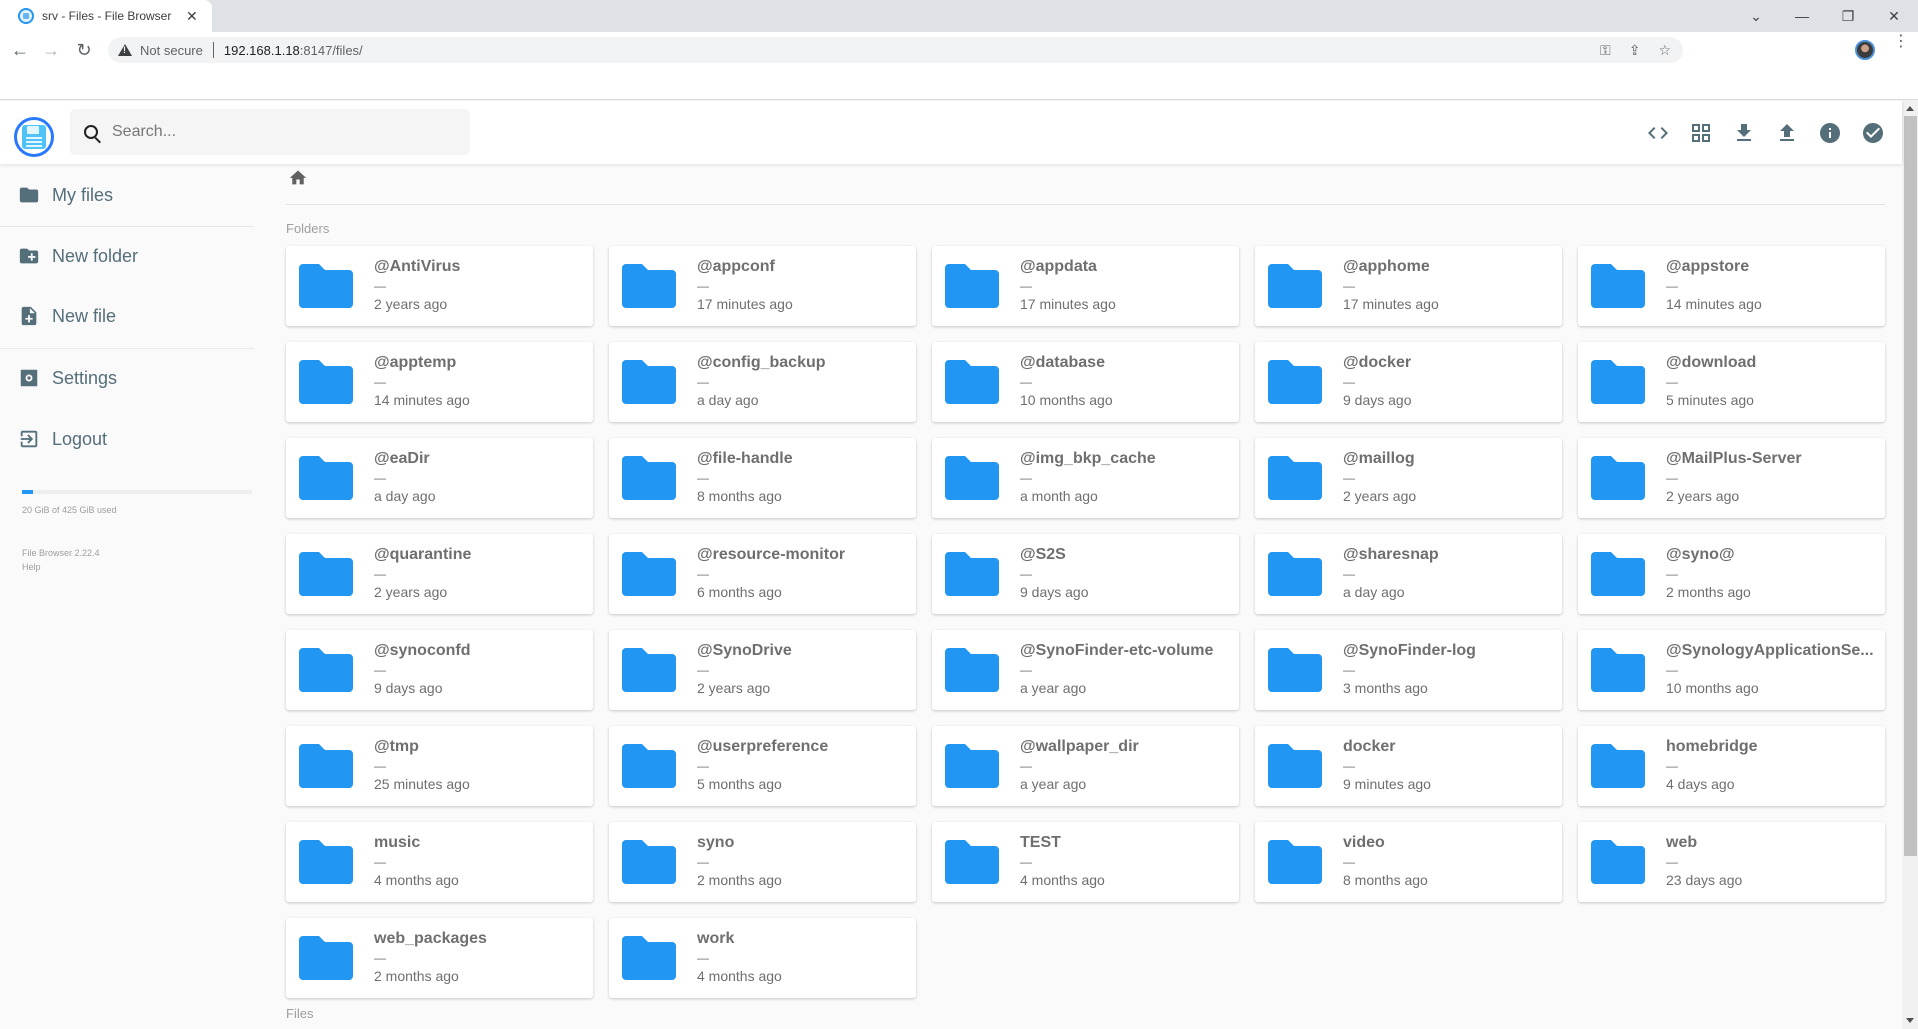 This screenshot has width=1918, height=1029. I want to click on folder-card: @sharesnap — a day ago, so click(1408, 574).